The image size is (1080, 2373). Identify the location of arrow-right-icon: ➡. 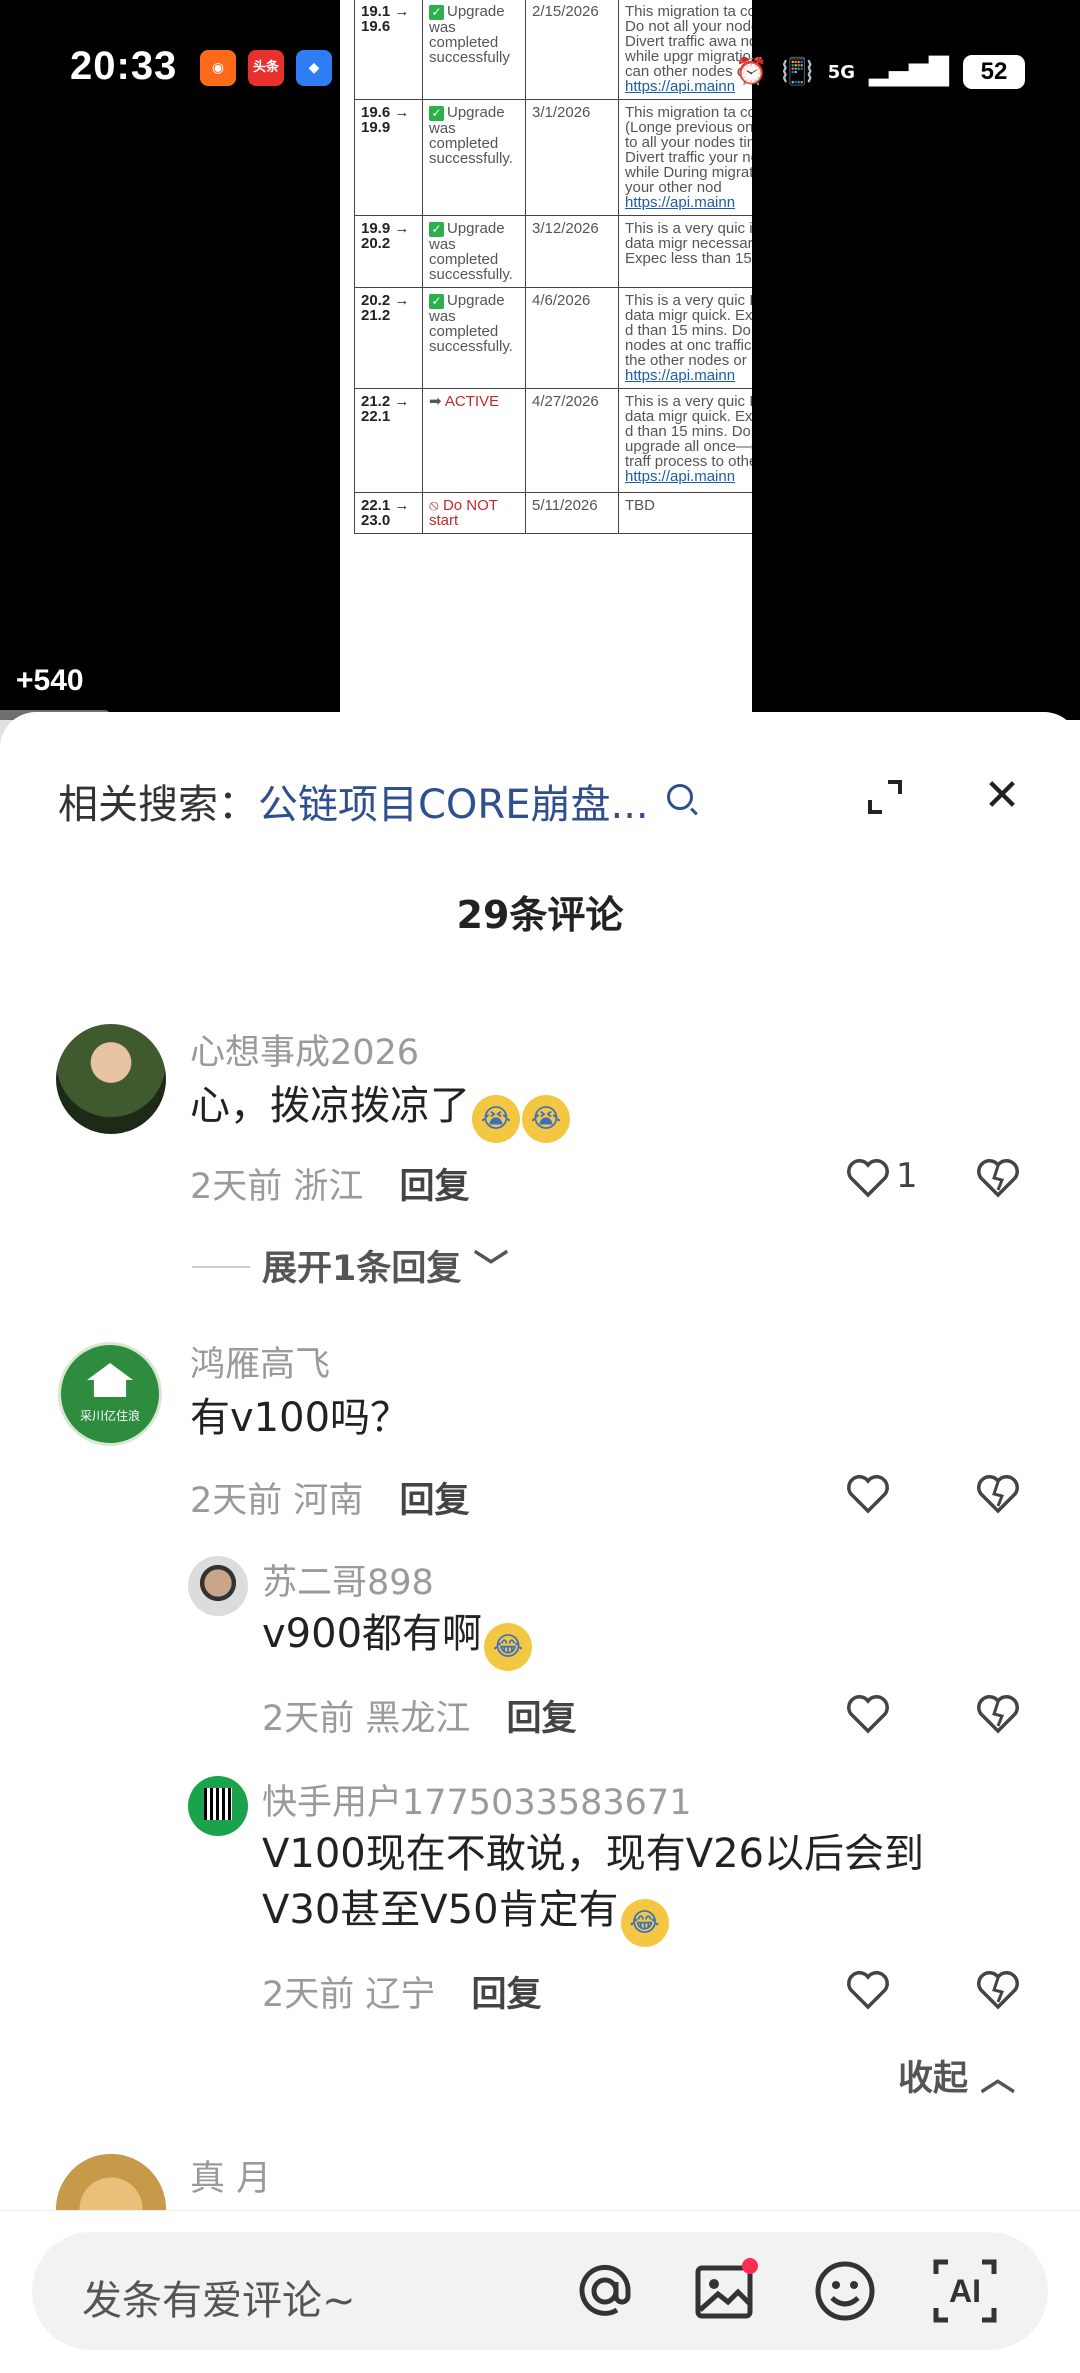
(437, 401).